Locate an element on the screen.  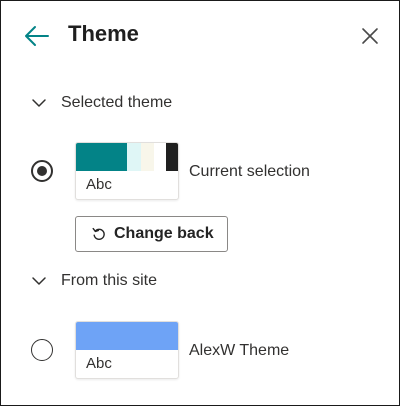
change-back-button: Change back is located at coordinates (151, 234).